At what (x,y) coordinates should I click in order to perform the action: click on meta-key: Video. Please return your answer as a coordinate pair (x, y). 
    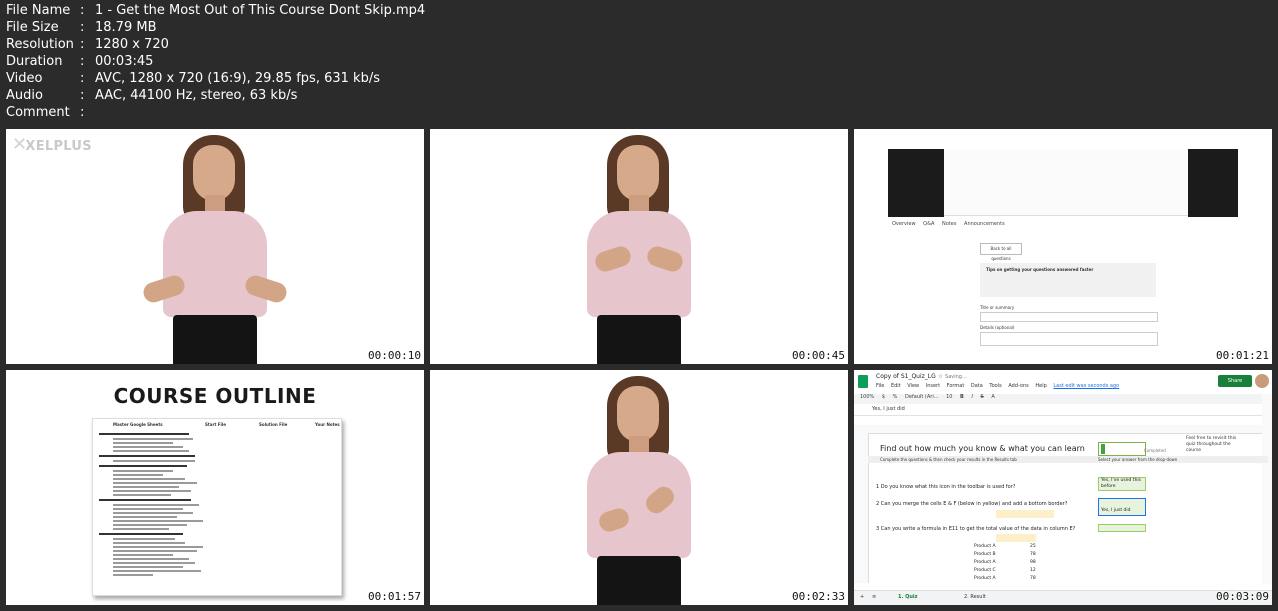
    Looking at the image, I should click on (24, 78).